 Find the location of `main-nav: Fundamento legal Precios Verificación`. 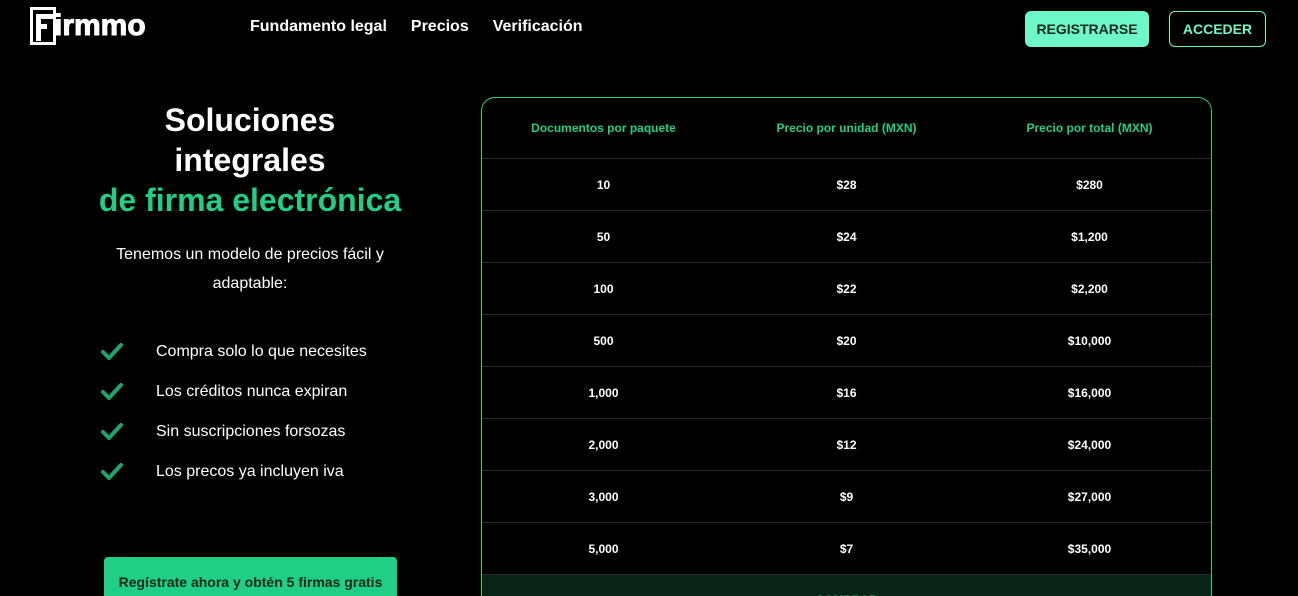

main-nav: Fundamento legal Precios Verificación is located at coordinates (416, 27).